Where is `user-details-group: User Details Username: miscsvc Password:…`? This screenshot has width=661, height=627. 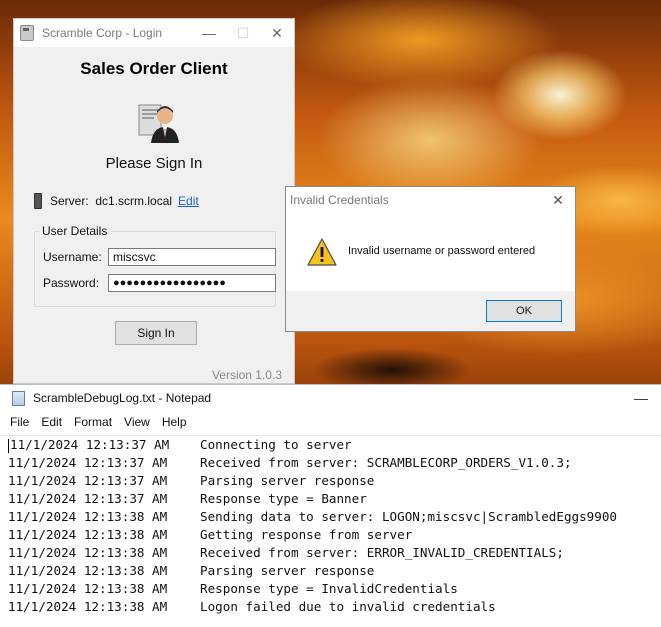
user-details-group: User Details Username: miscsvc Password:… is located at coordinates (155, 265).